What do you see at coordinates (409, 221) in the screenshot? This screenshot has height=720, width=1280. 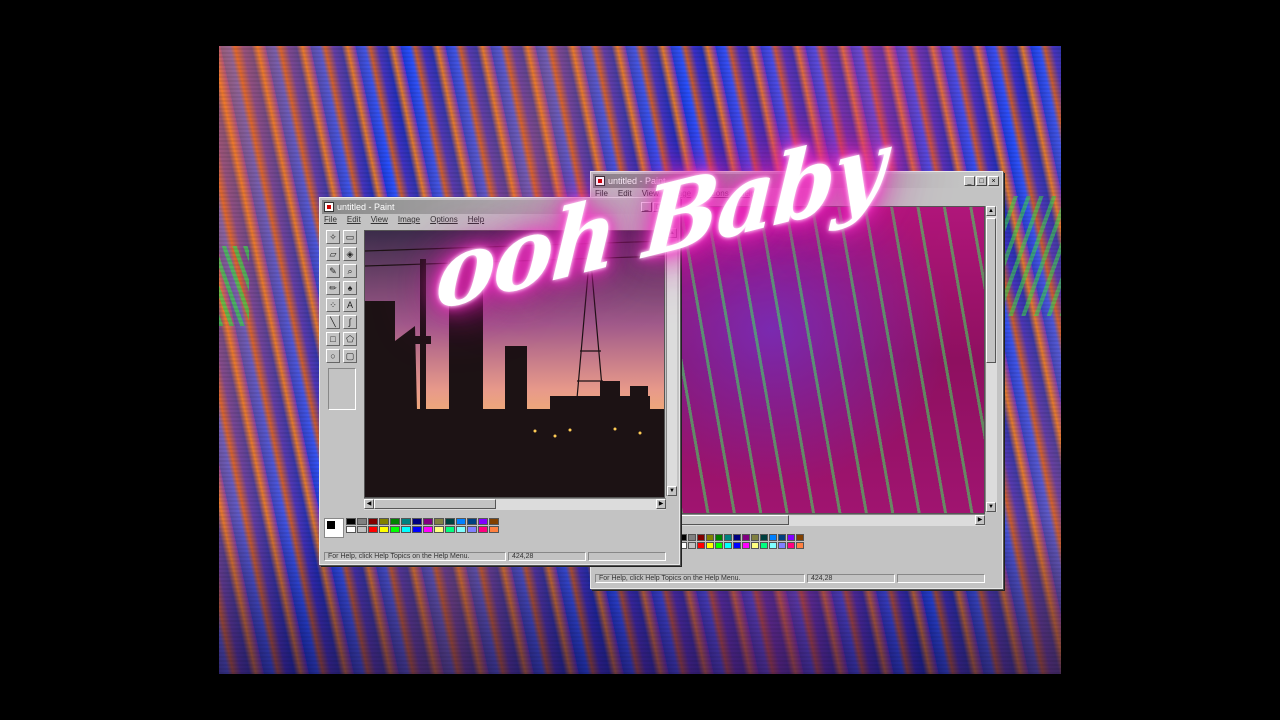 I see `menu-image: Image` at bounding box center [409, 221].